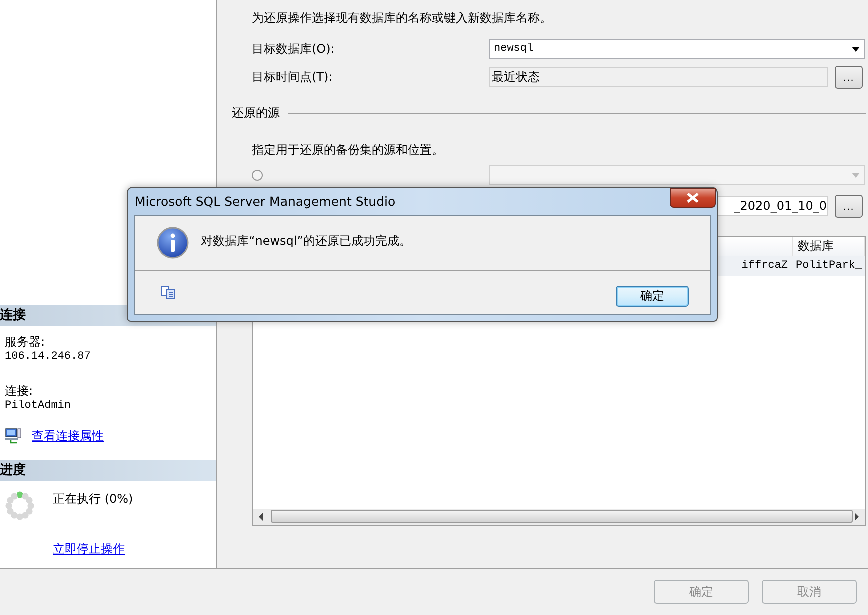  What do you see at coordinates (265, 201) in the screenshot?
I see `dialog-title: Microsoft SQL Server Management Studio` at bounding box center [265, 201].